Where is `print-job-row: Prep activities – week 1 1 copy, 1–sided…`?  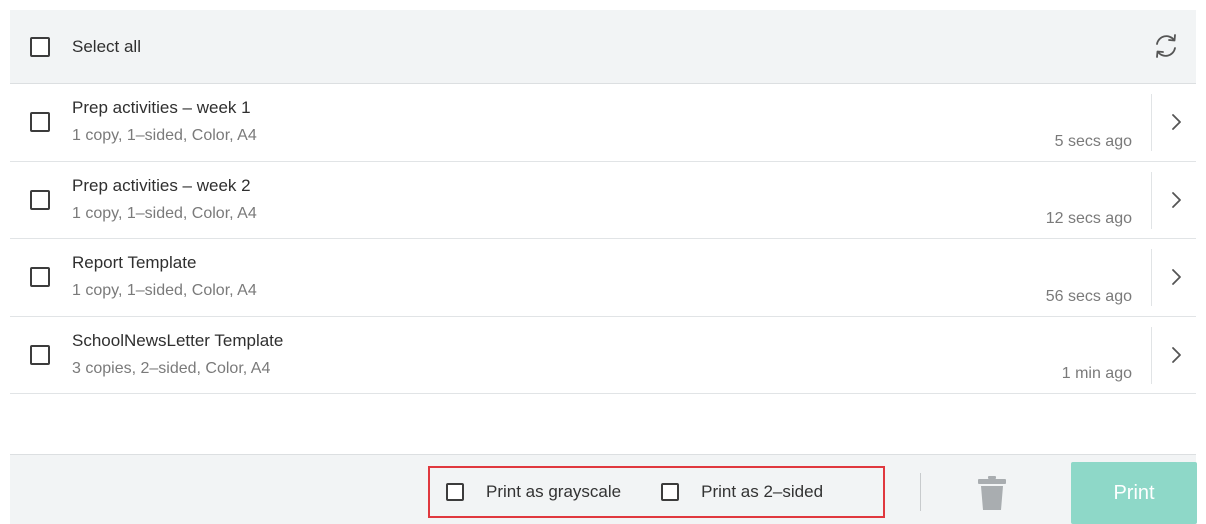 print-job-row: Prep activities – week 1 1 copy, 1–sided… is located at coordinates (603, 123).